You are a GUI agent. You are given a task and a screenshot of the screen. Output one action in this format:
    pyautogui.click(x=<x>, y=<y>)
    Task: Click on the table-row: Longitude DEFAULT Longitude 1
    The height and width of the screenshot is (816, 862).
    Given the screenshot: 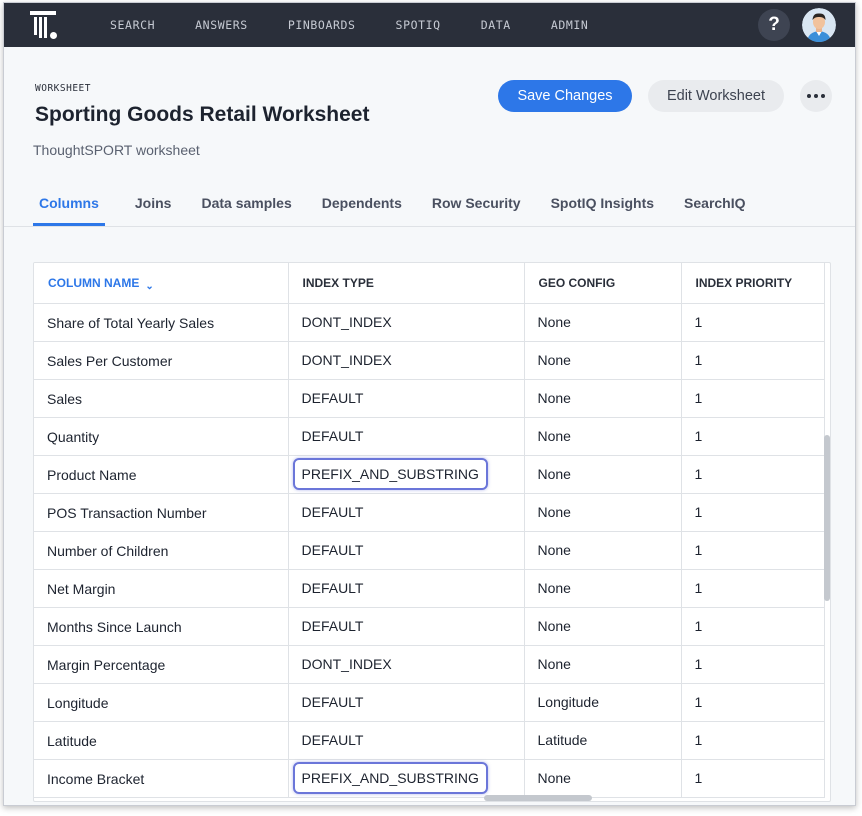 What is the action you would take?
    pyautogui.click(x=429, y=702)
    